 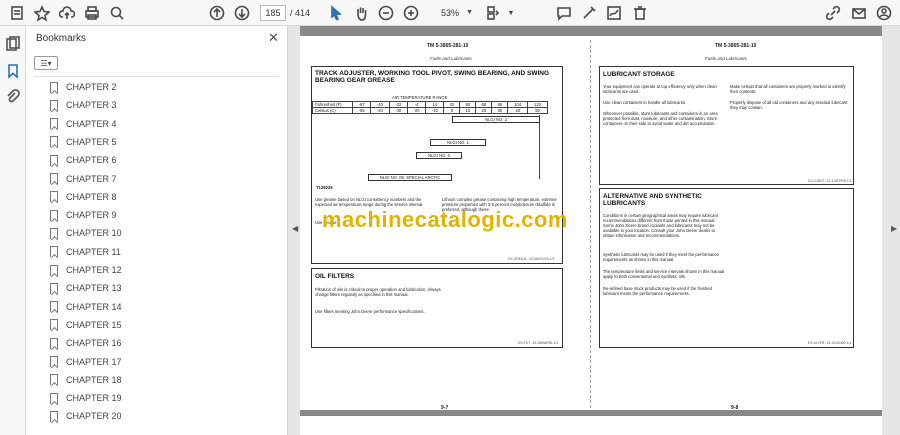 What do you see at coordinates (117, 13) in the screenshot?
I see `search-icon` at bounding box center [117, 13].